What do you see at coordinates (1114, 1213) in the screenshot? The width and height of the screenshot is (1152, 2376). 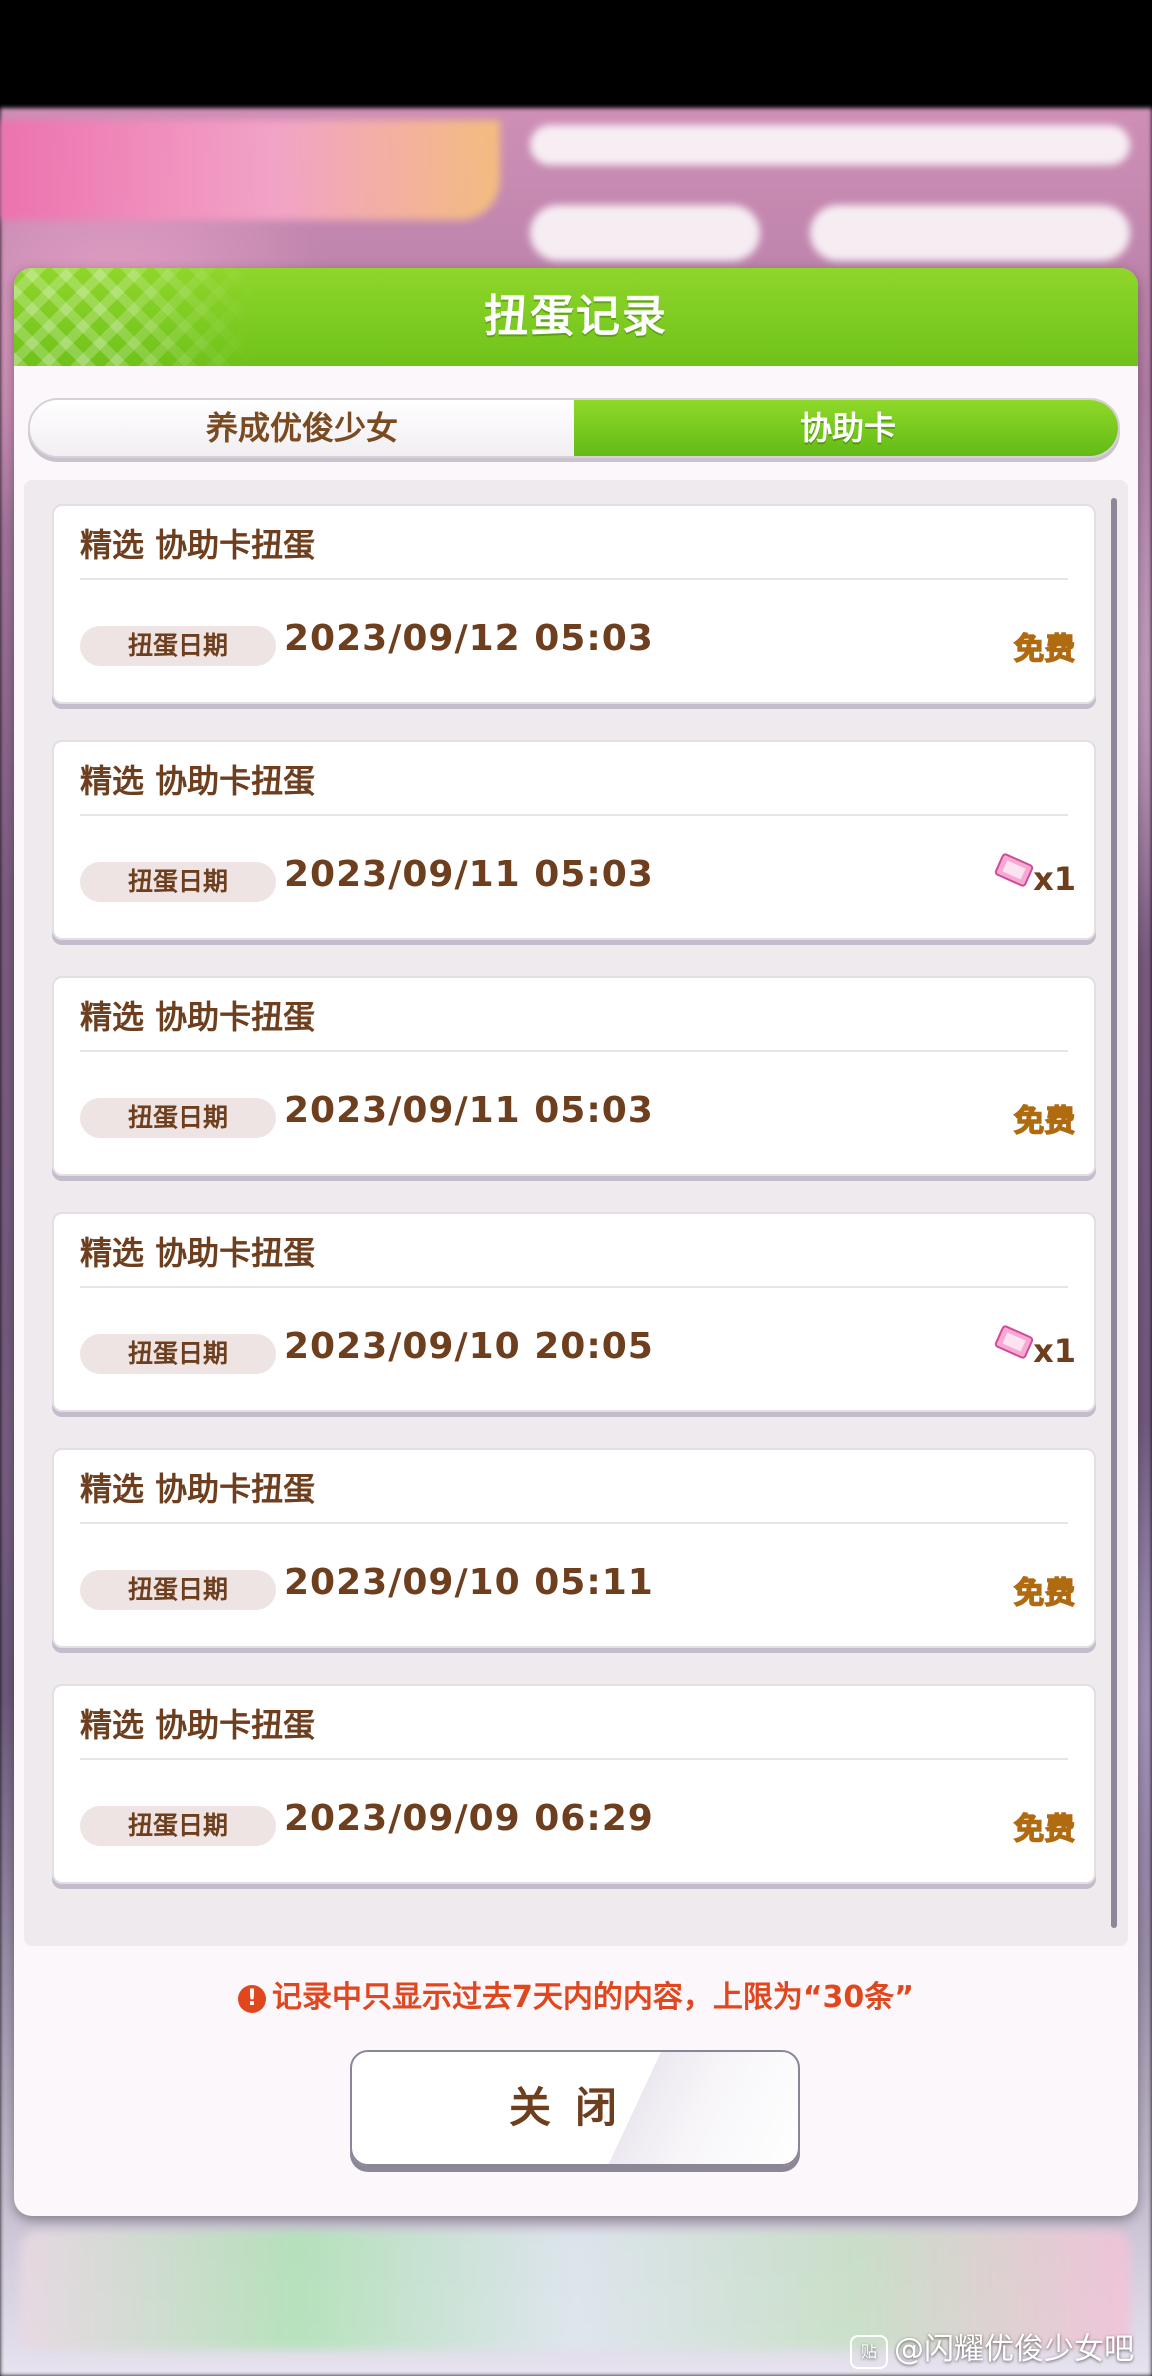 I see `scrollbar-thumb` at bounding box center [1114, 1213].